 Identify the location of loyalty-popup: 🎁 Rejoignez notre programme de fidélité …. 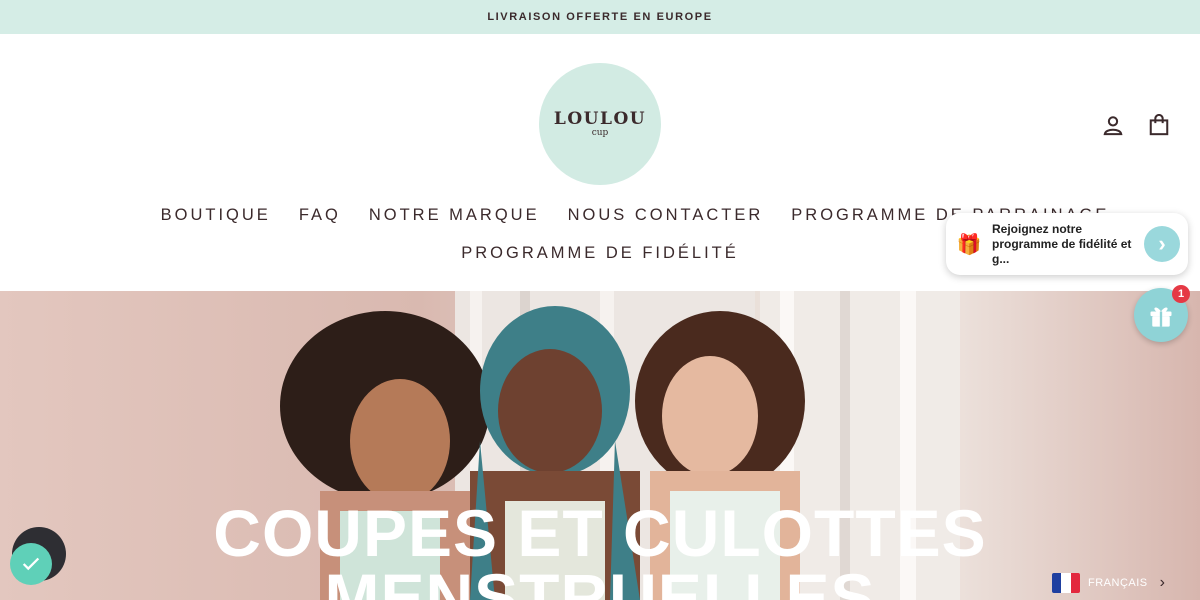
(1067, 244).